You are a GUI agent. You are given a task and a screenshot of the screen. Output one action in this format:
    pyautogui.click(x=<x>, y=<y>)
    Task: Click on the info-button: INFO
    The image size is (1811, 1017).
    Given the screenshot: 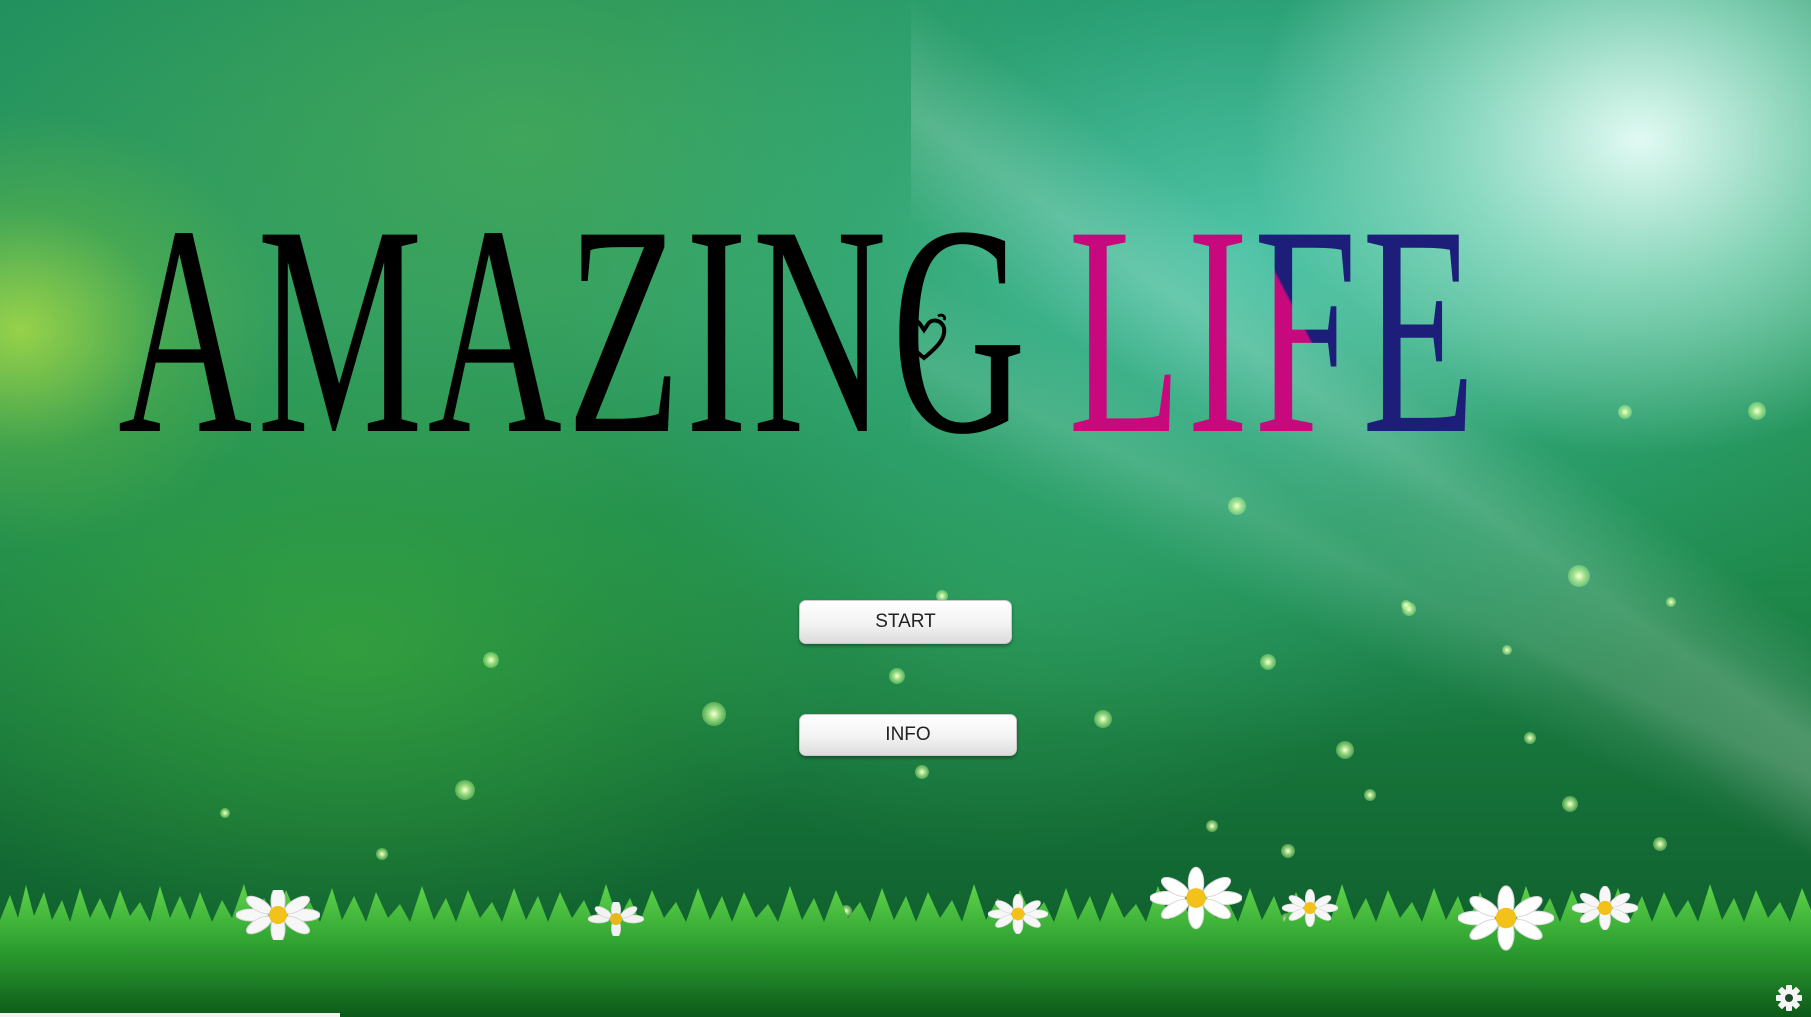 What is the action you would take?
    pyautogui.click(x=908, y=735)
    